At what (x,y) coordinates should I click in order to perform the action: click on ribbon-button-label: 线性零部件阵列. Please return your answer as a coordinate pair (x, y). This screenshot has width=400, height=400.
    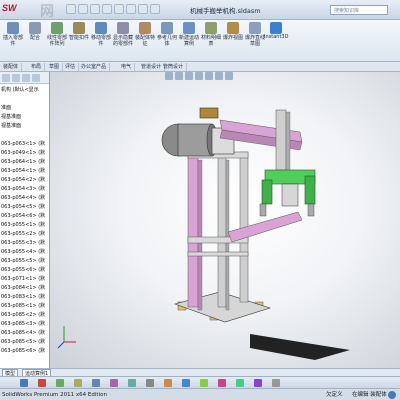
    Looking at the image, I should click on (56, 41).